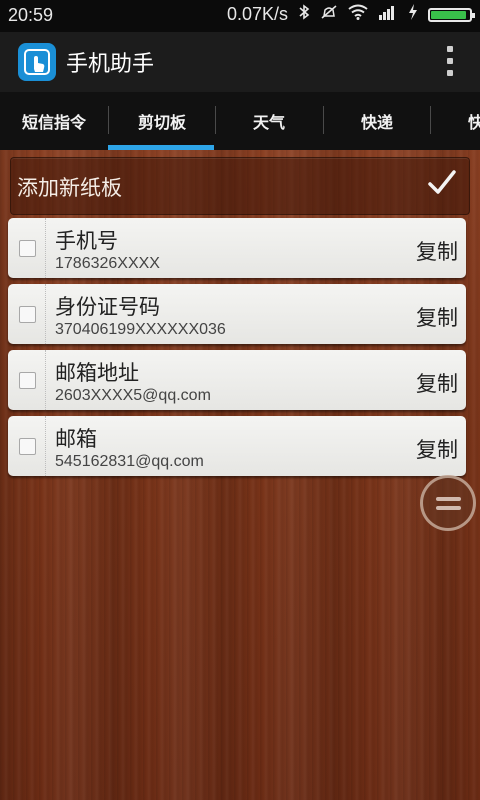  Describe the element at coordinates (237, 446) in the screenshot. I see `clip-card: 邮箱 545162831@qq.com 复制` at that location.